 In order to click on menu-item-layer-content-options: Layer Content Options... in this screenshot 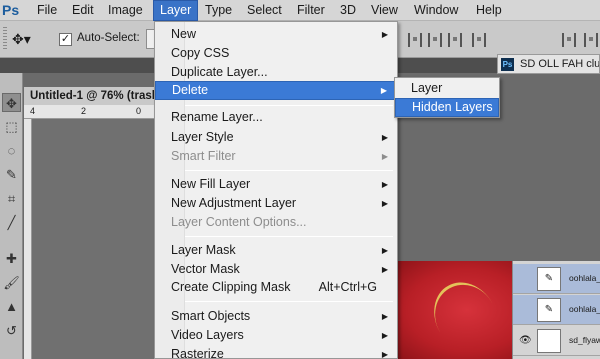, I will do `click(276, 222)`.